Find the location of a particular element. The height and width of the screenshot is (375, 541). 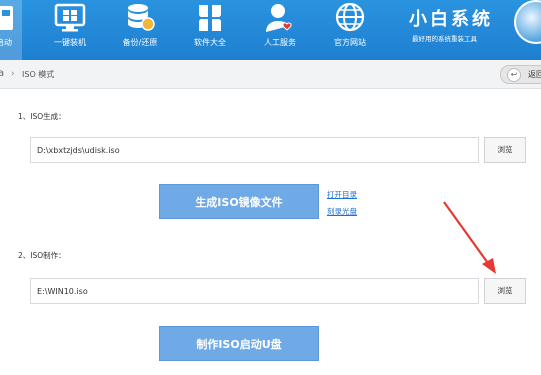

nav-label: 启动 is located at coordinates (6, 42).